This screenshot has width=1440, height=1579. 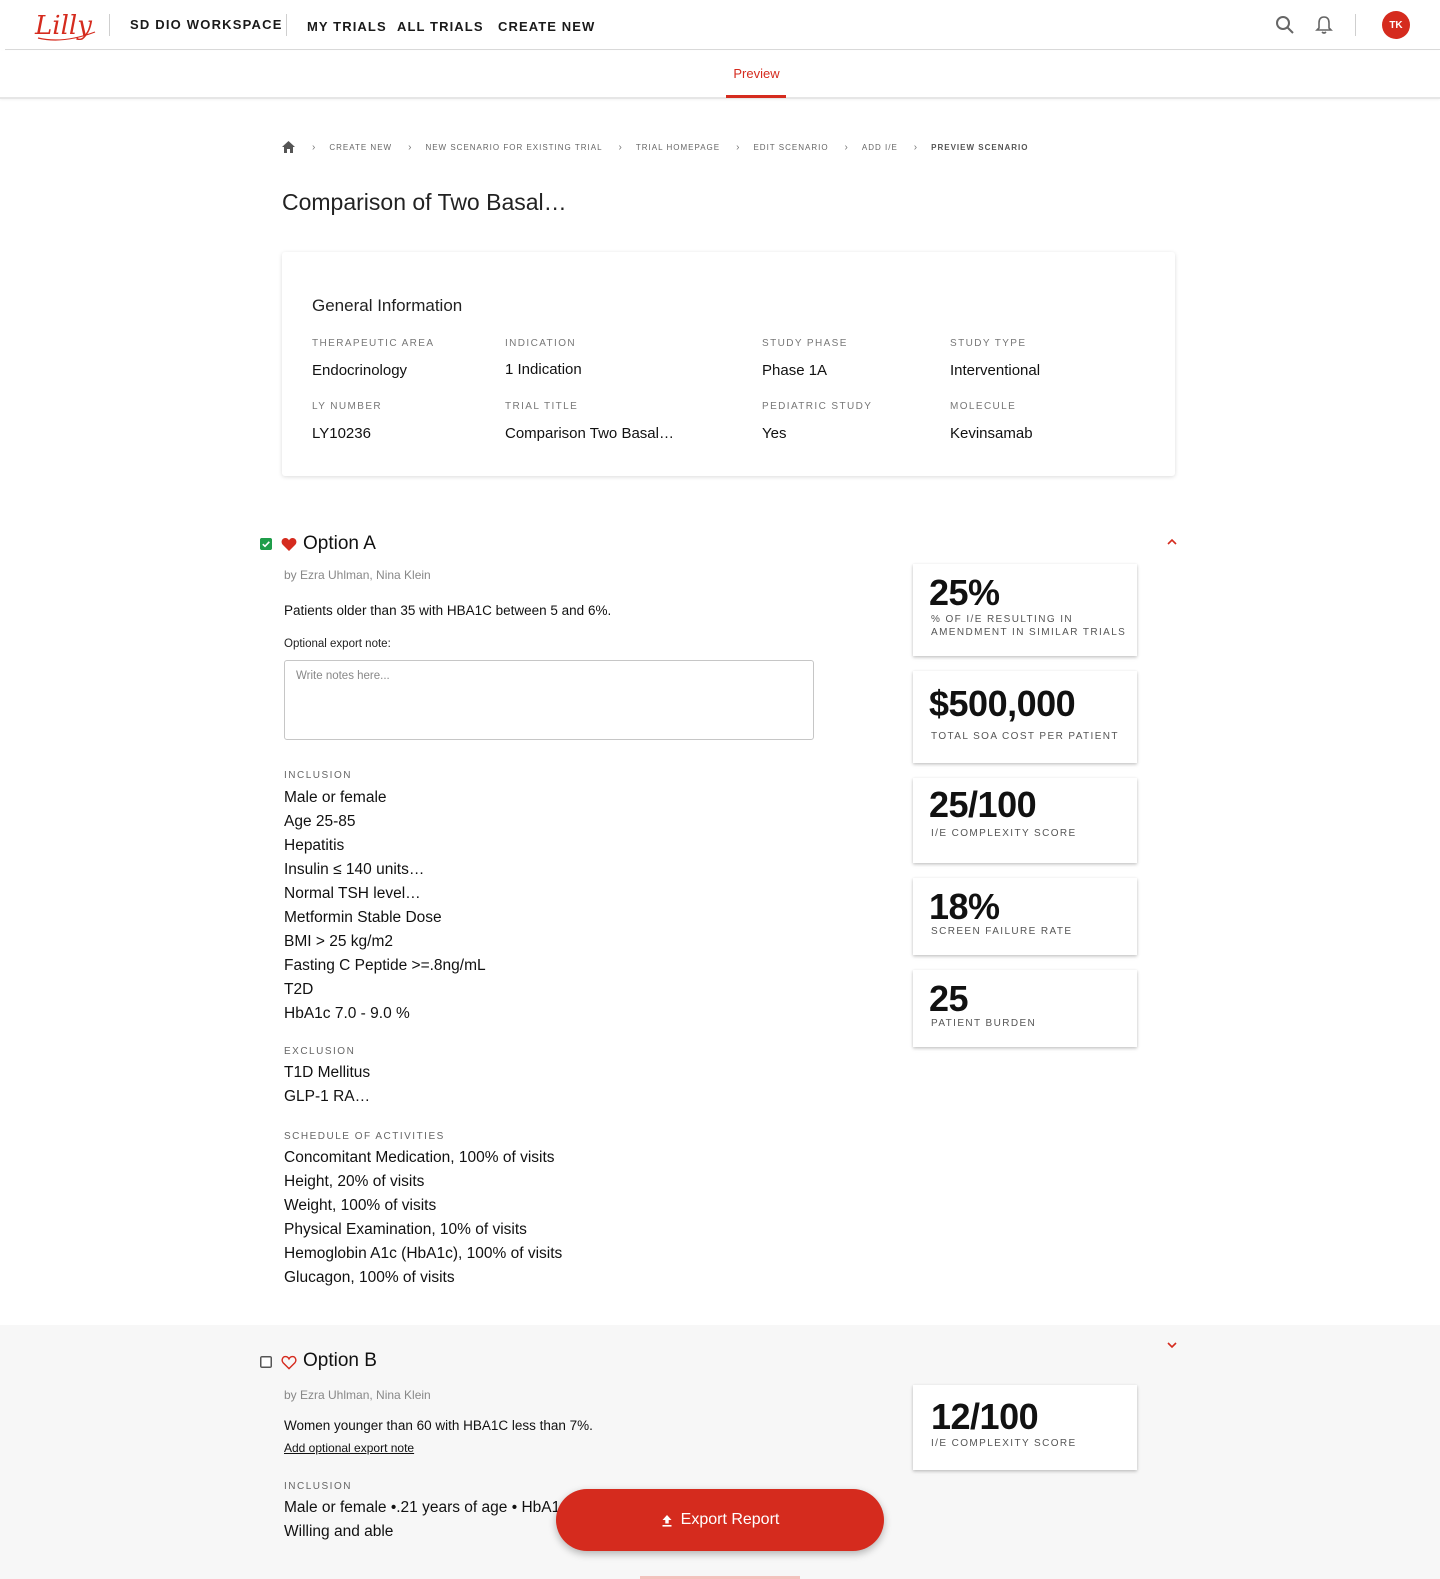 I want to click on metric-card-ie-complexity: 12/100 I/E COMPLEXITY SCORE, so click(x=1025, y=1427).